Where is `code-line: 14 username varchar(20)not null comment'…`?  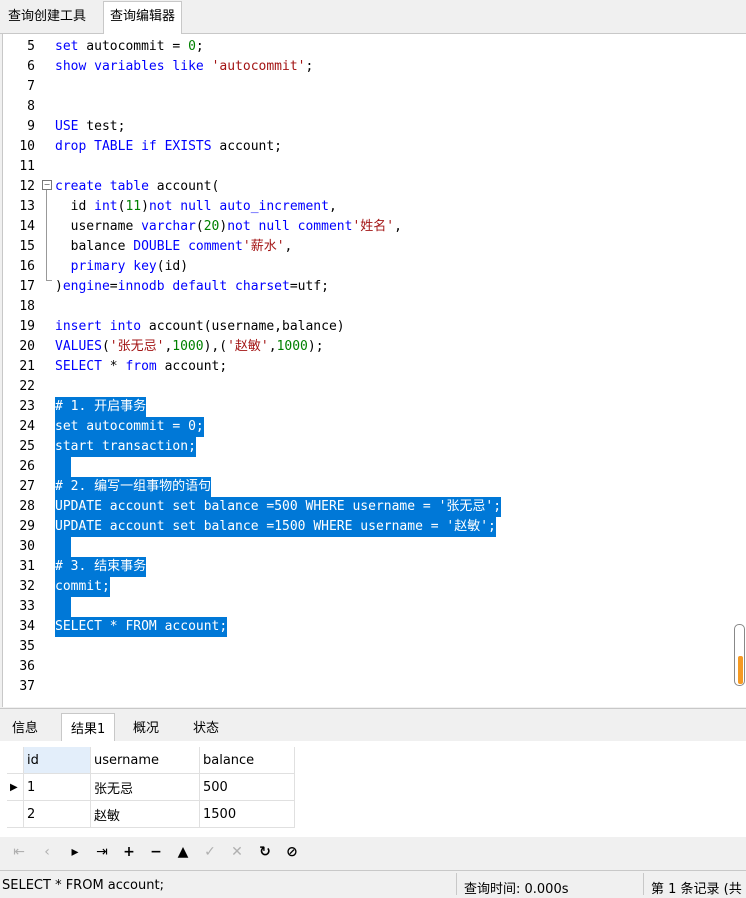 code-line: 14 username varchar(20)not null comment'… is located at coordinates (374, 227).